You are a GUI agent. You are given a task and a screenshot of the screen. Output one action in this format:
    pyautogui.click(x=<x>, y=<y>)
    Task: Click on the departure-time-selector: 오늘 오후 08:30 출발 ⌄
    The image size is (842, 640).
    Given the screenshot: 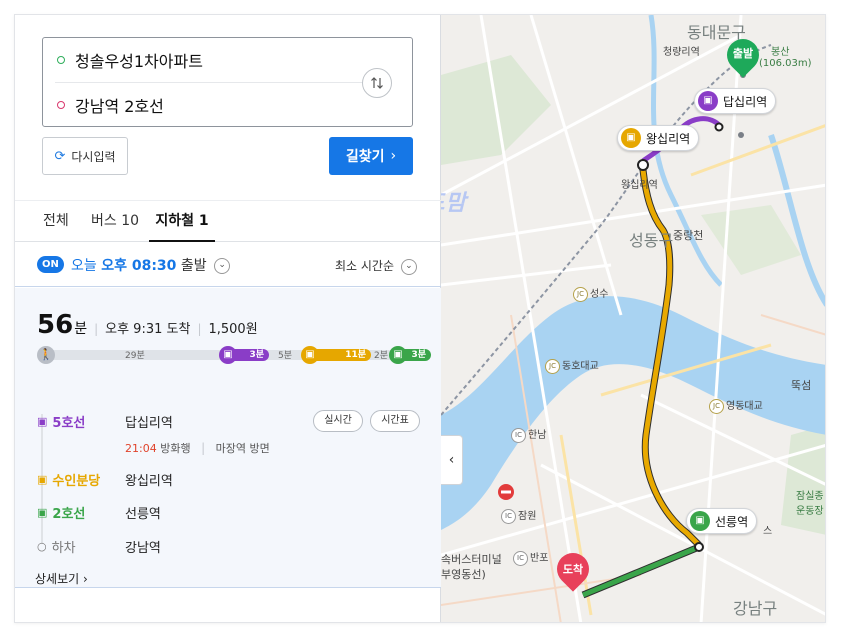 What is the action you would take?
    pyautogui.click(x=151, y=265)
    